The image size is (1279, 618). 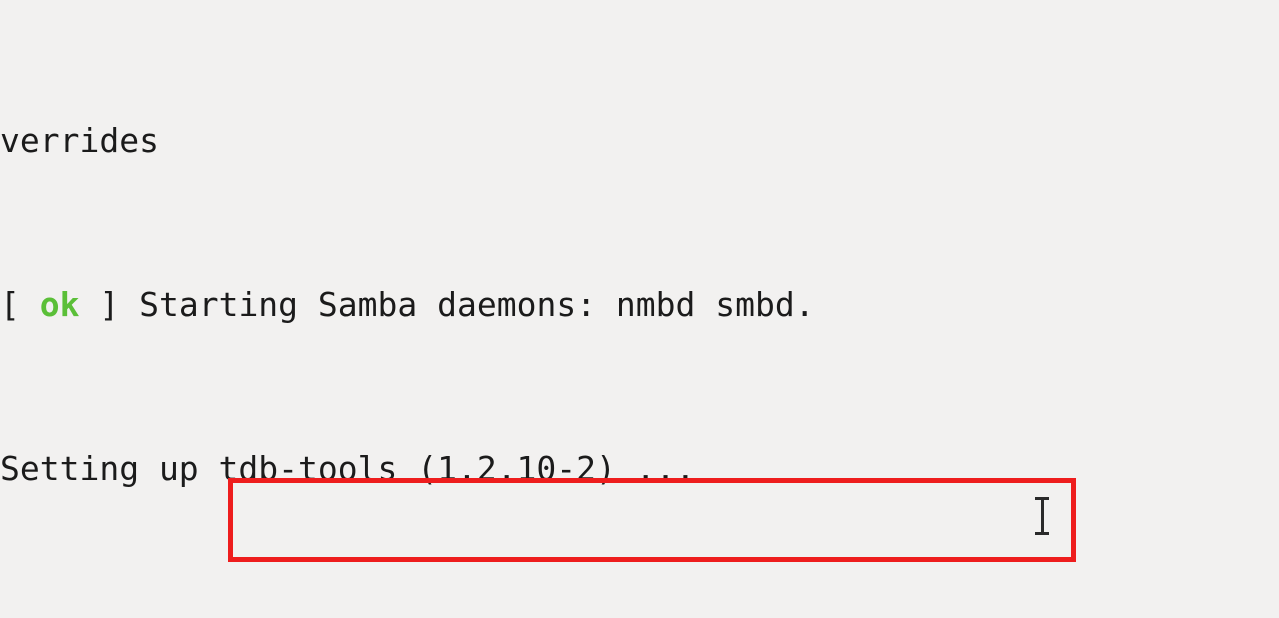 What do you see at coordinates (639, 140) in the screenshot?
I see `terminal-line: verrides` at bounding box center [639, 140].